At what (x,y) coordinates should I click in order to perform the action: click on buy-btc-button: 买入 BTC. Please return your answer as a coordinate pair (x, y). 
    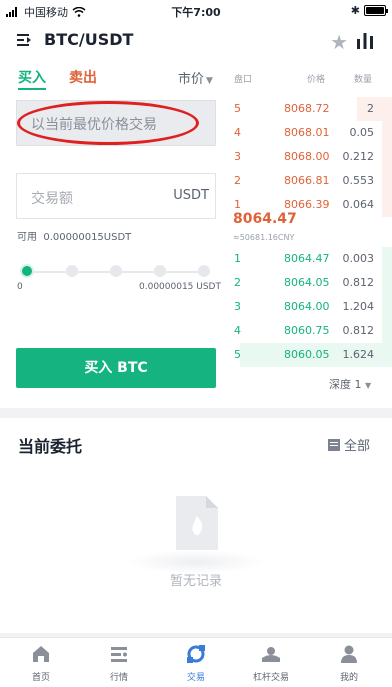
    Looking at the image, I should click on (116, 368).